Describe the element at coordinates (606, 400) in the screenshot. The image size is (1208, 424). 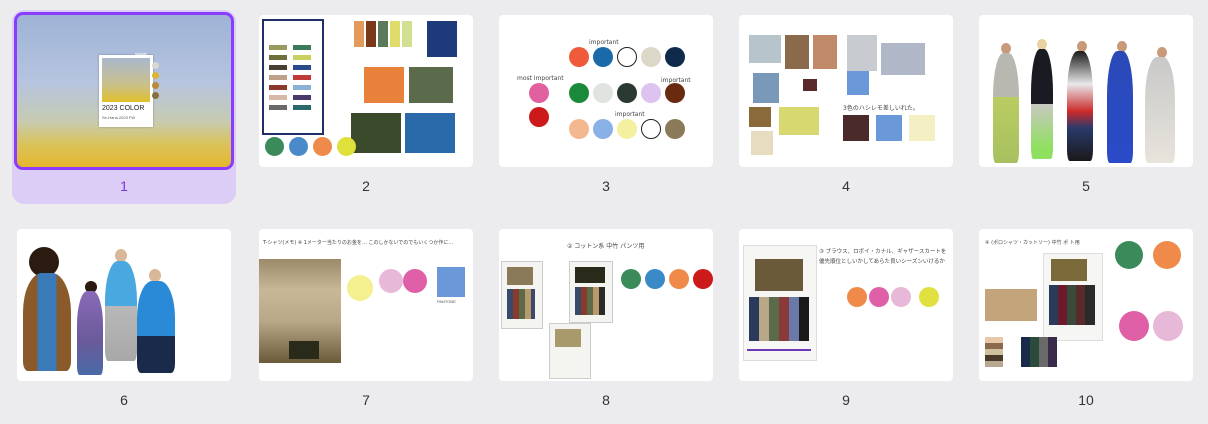
I see `slide-number: 8` at that location.